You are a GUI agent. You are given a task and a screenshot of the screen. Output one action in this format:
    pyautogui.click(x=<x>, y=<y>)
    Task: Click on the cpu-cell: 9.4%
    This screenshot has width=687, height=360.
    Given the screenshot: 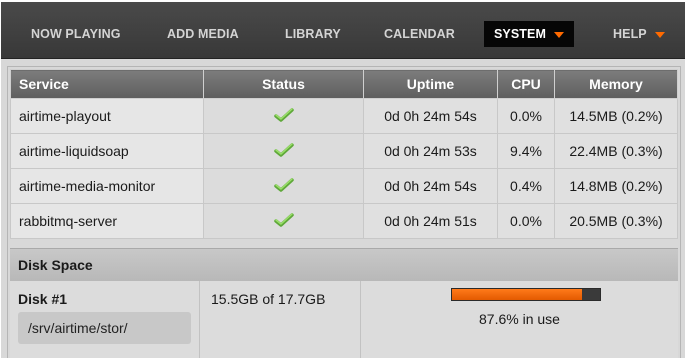 What is the action you would take?
    pyautogui.click(x=526, y=151)
    